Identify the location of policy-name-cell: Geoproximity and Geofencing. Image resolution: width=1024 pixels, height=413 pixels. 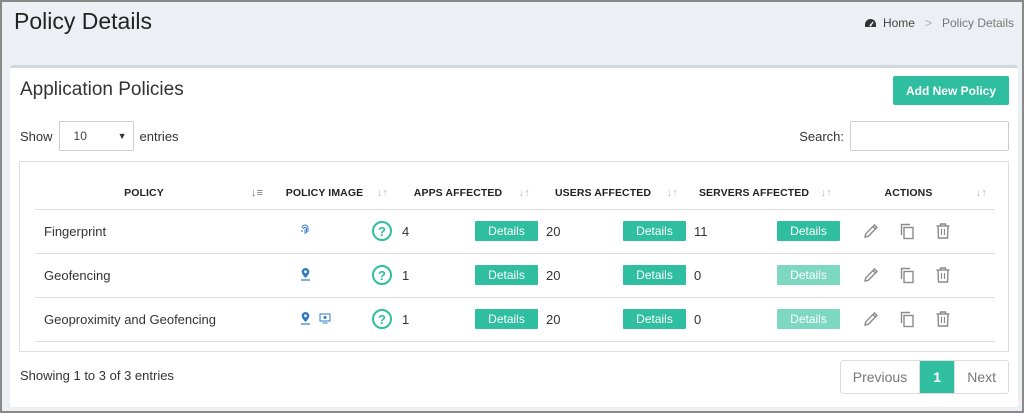
(153, 319).